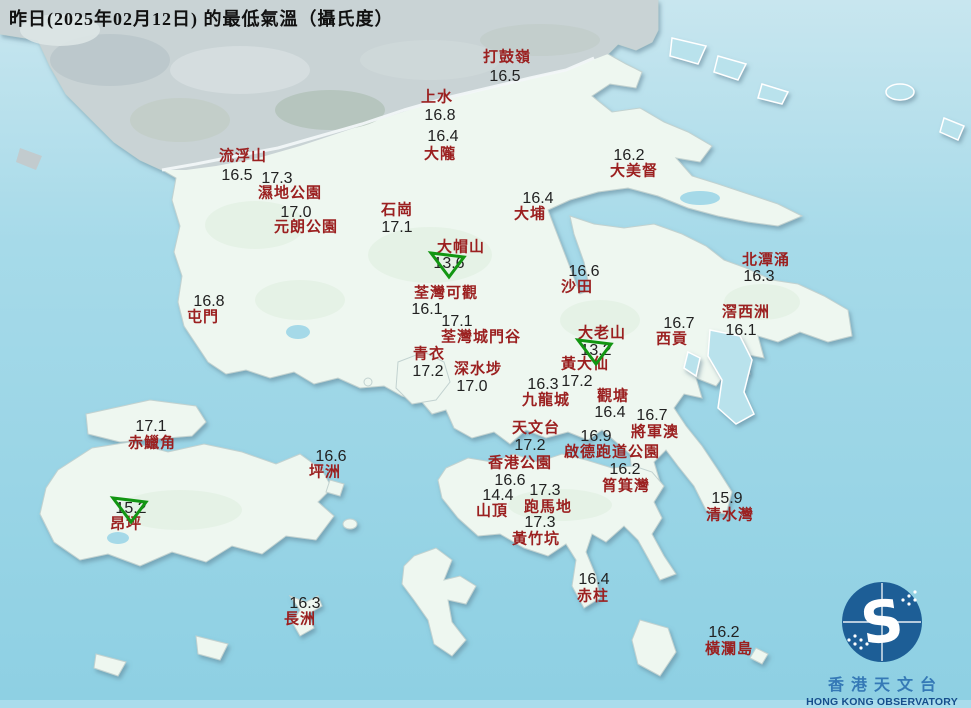 The width and height of the screenshot is (971, 708). Describe the element at coordinates (612, 452) in the screenshot. I see `station-name: 啟德跑道公園` at that location.